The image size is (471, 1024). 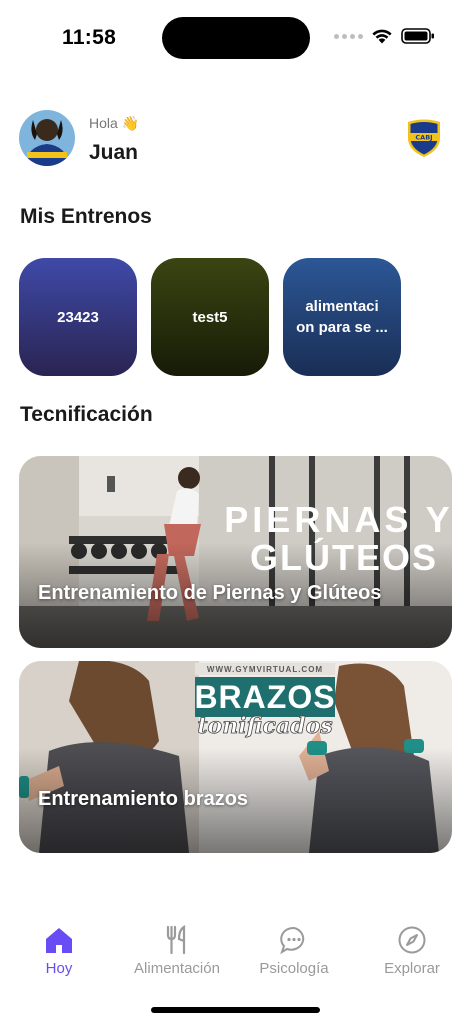 What do you see at coordinates (412, 968) in the screenshot?
I see `tab-label: Explorar` at bounding box center [412, 968].